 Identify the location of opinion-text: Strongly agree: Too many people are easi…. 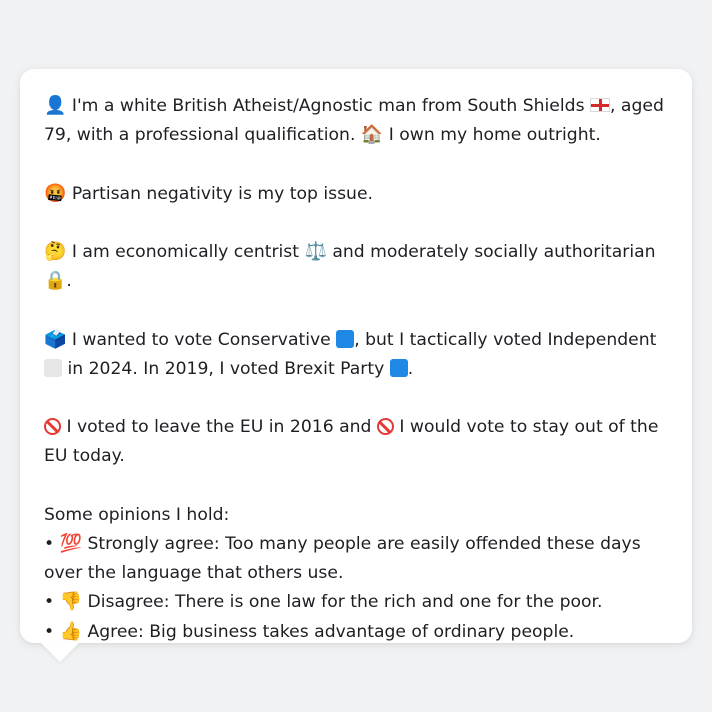
(342, 558).